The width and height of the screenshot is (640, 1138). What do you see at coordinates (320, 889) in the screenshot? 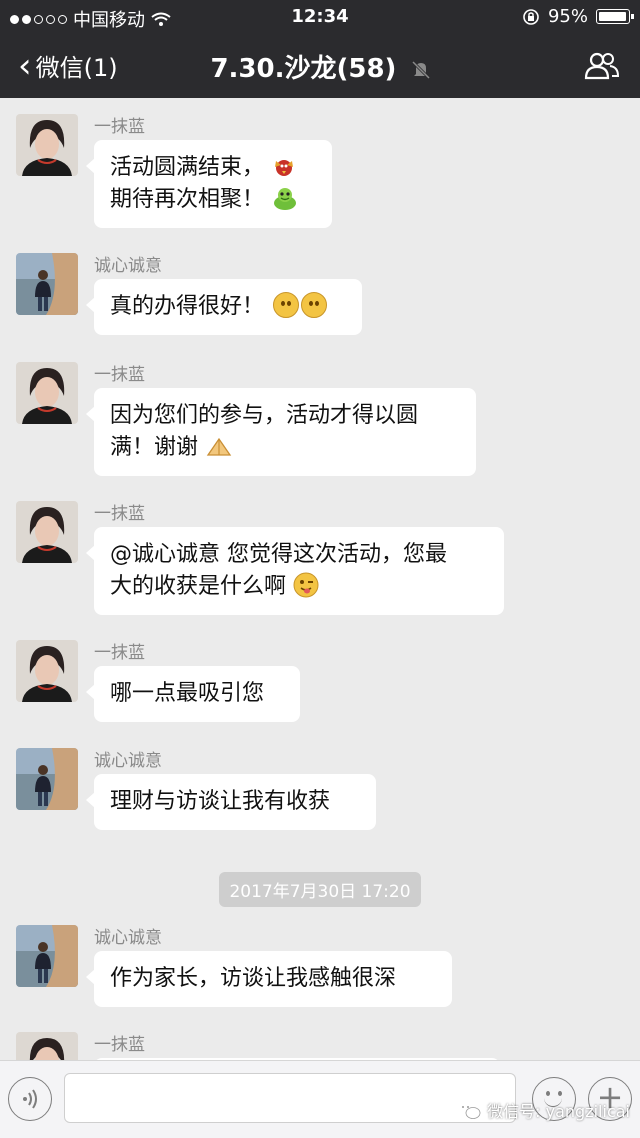
I see `timestamp: 2017年7月30日 17:20` at bounding box center [320, 889].